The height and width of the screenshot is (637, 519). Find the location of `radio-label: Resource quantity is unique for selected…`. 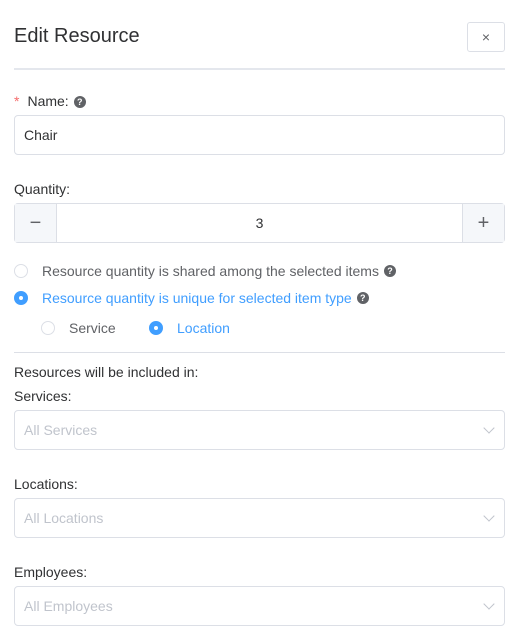

radio-label: Resource quantity is unique for selected… is located at coordinates (197, 298).